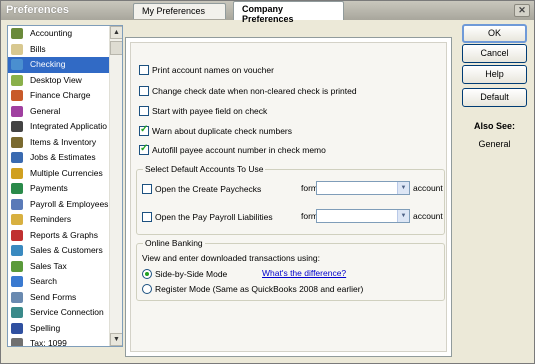  Describe the element at coordinates (17, 312) in the screenshot. I see `service-connection-icon` at that location.